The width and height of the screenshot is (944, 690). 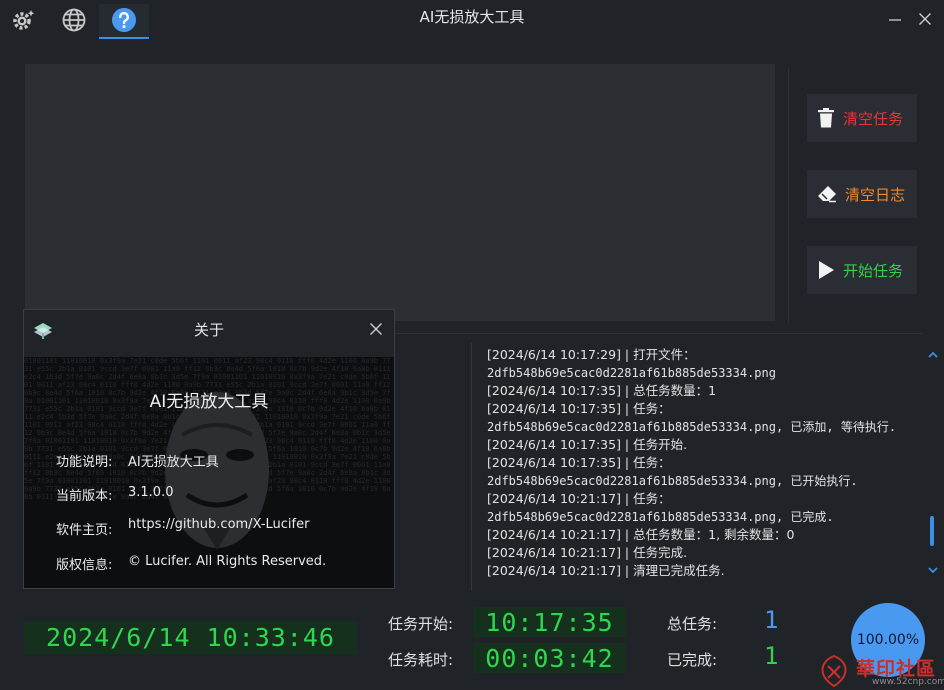 What do you see at coordinates (151, 492) in the screenshot?
I see `about-field-value: 3.1.0.0` at bounding box center [151, 492].